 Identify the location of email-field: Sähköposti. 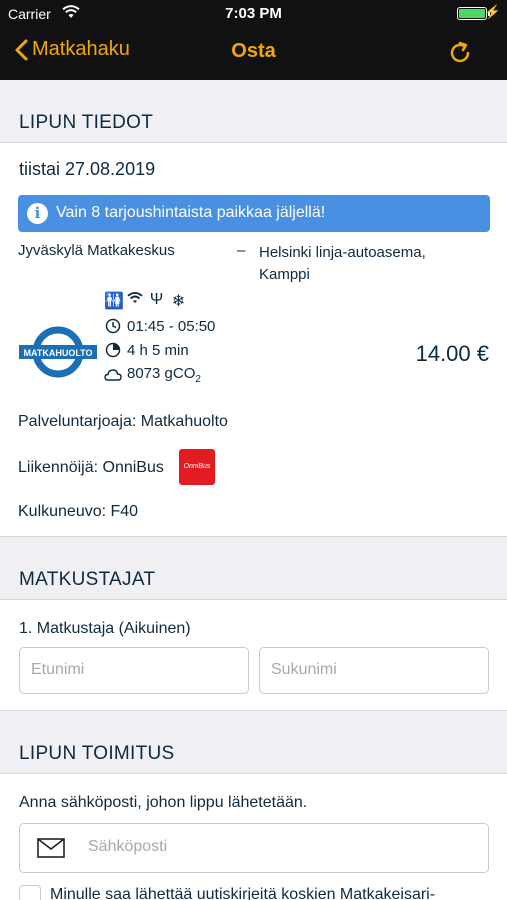
(254, 848).